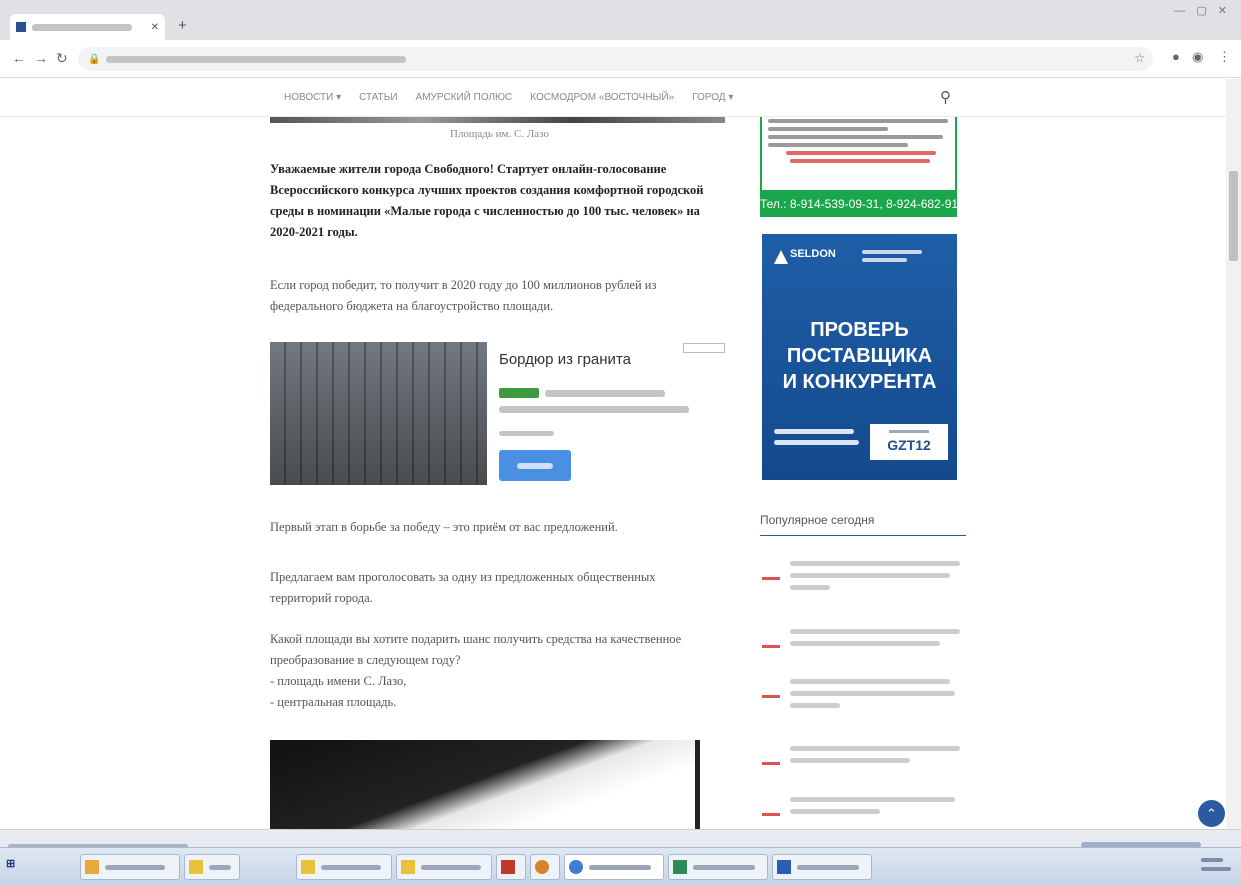 Image resolution: width=1241 pixels, height=886 pixels. Describe the element at coordinates (1224, 57) in the screenshot. I see `menu-dots-icon: ⋮` at that location.